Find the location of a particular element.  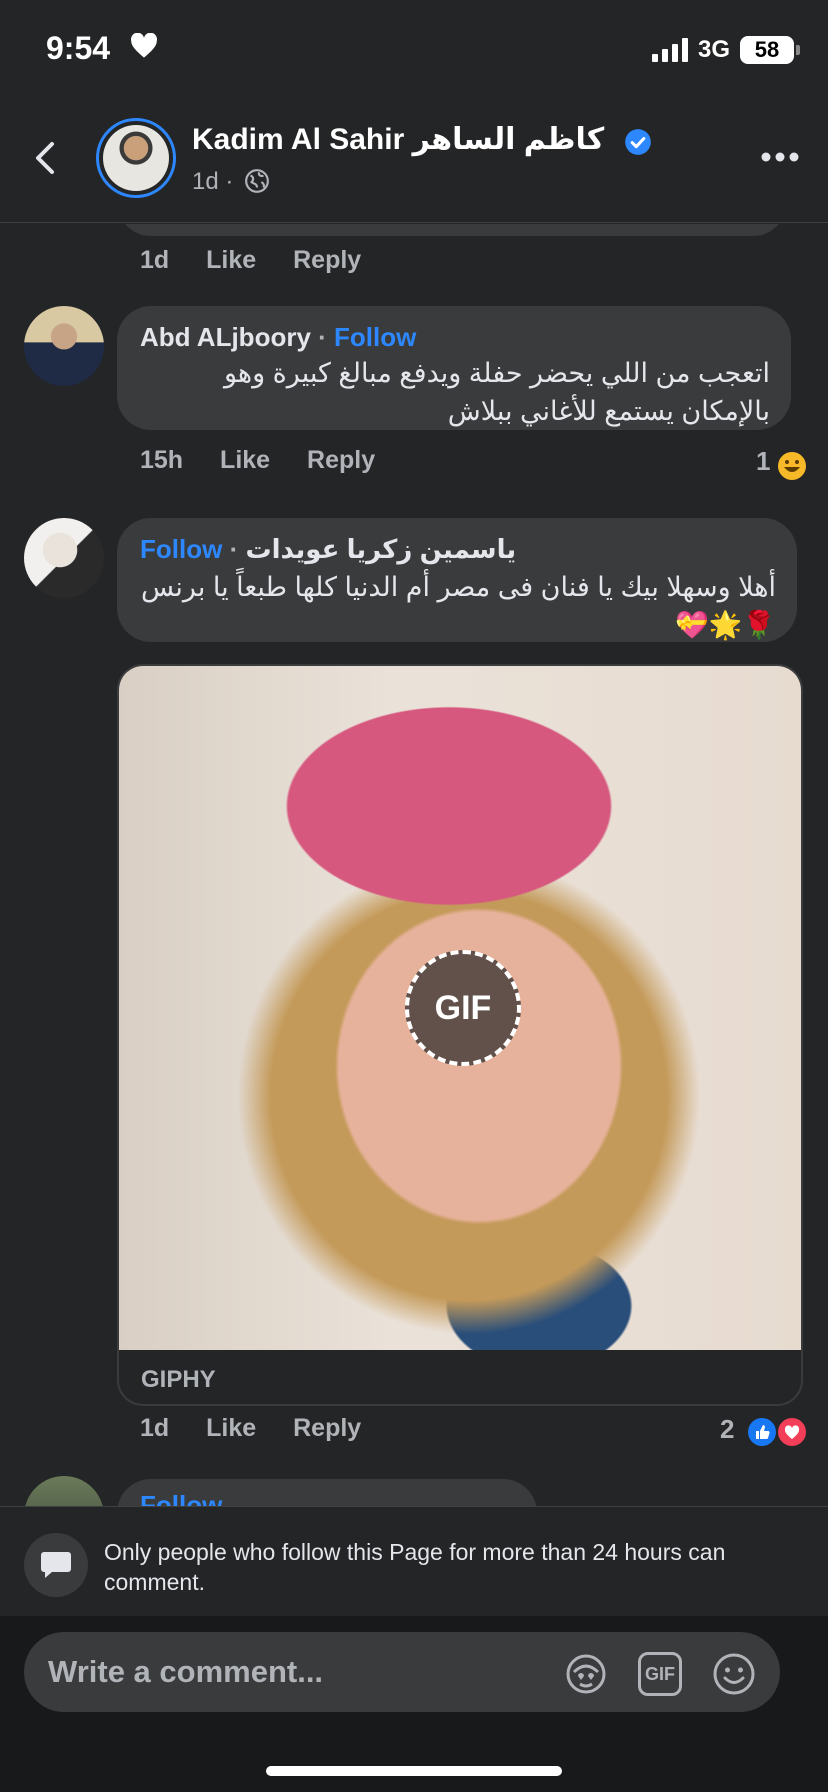

status-time: 9:54 is located at coordinates (78, 48).